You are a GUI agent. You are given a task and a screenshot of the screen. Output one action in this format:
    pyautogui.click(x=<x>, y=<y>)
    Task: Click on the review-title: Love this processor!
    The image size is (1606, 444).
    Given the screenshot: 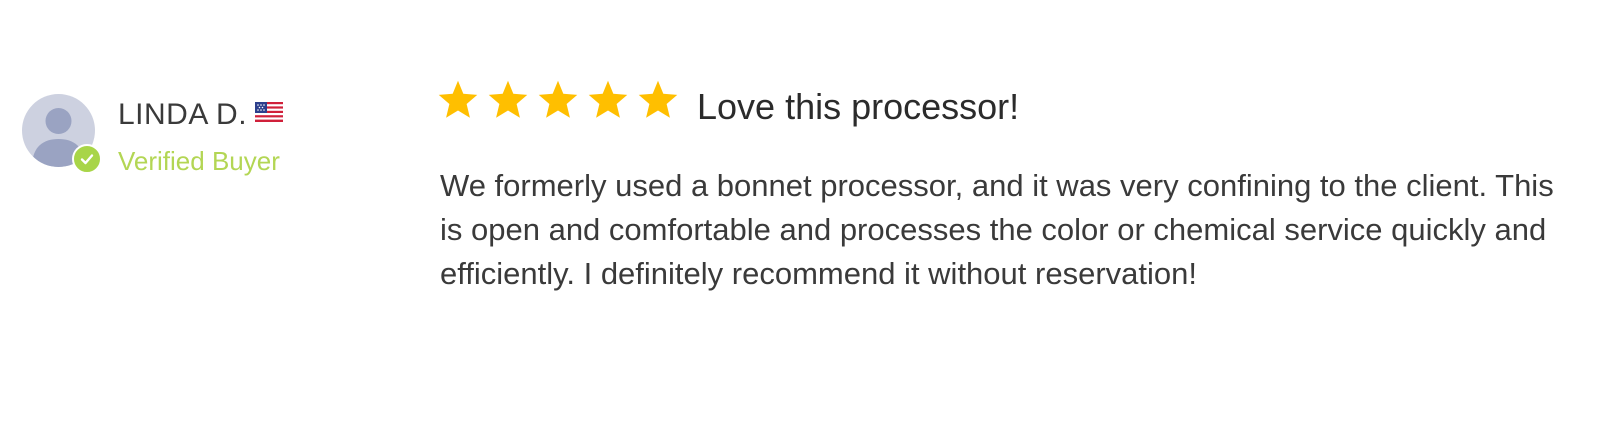 What is the action you would take?
    pyautogui.click(x=858, y=106)
    